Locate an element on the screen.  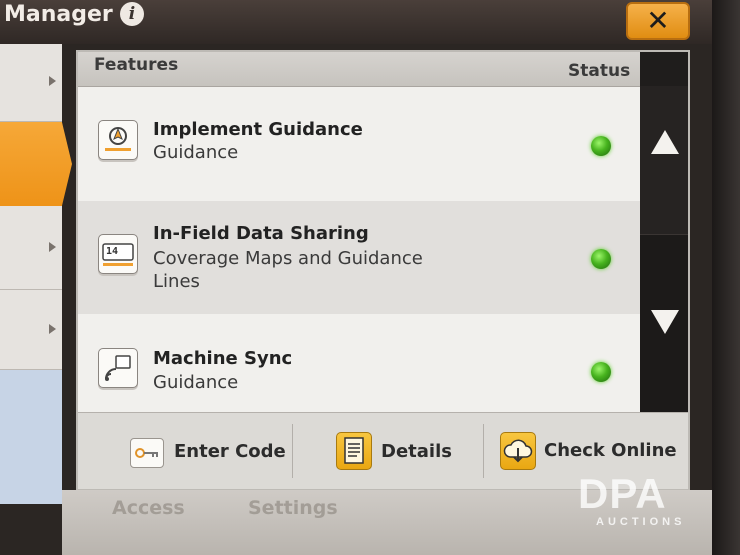
tab-access: Access is located at coordinates (148, 508).